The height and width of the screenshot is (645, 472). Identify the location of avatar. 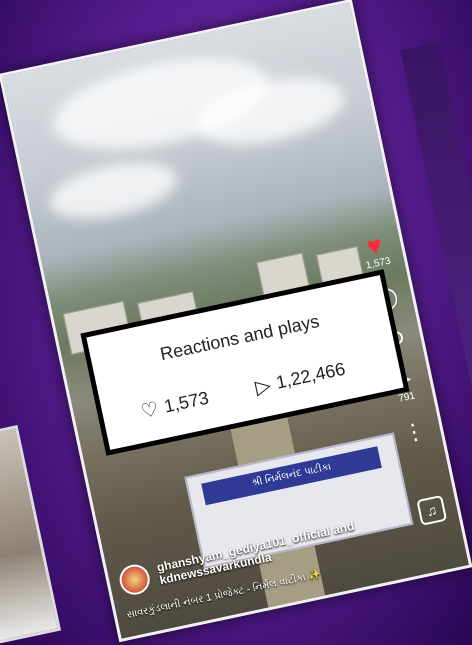
(134, 579).